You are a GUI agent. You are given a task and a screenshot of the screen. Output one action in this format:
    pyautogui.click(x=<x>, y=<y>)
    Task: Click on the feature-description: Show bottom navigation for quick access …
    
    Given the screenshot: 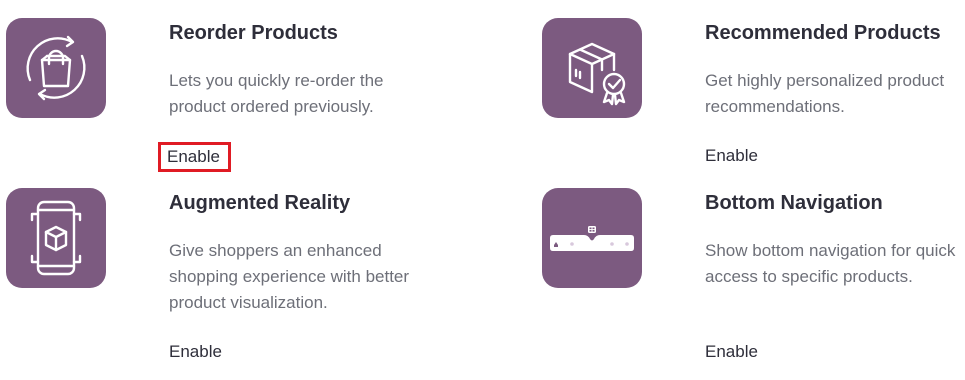 What is the action you would take?
    pyautogui.click(x=830, y=263)
    